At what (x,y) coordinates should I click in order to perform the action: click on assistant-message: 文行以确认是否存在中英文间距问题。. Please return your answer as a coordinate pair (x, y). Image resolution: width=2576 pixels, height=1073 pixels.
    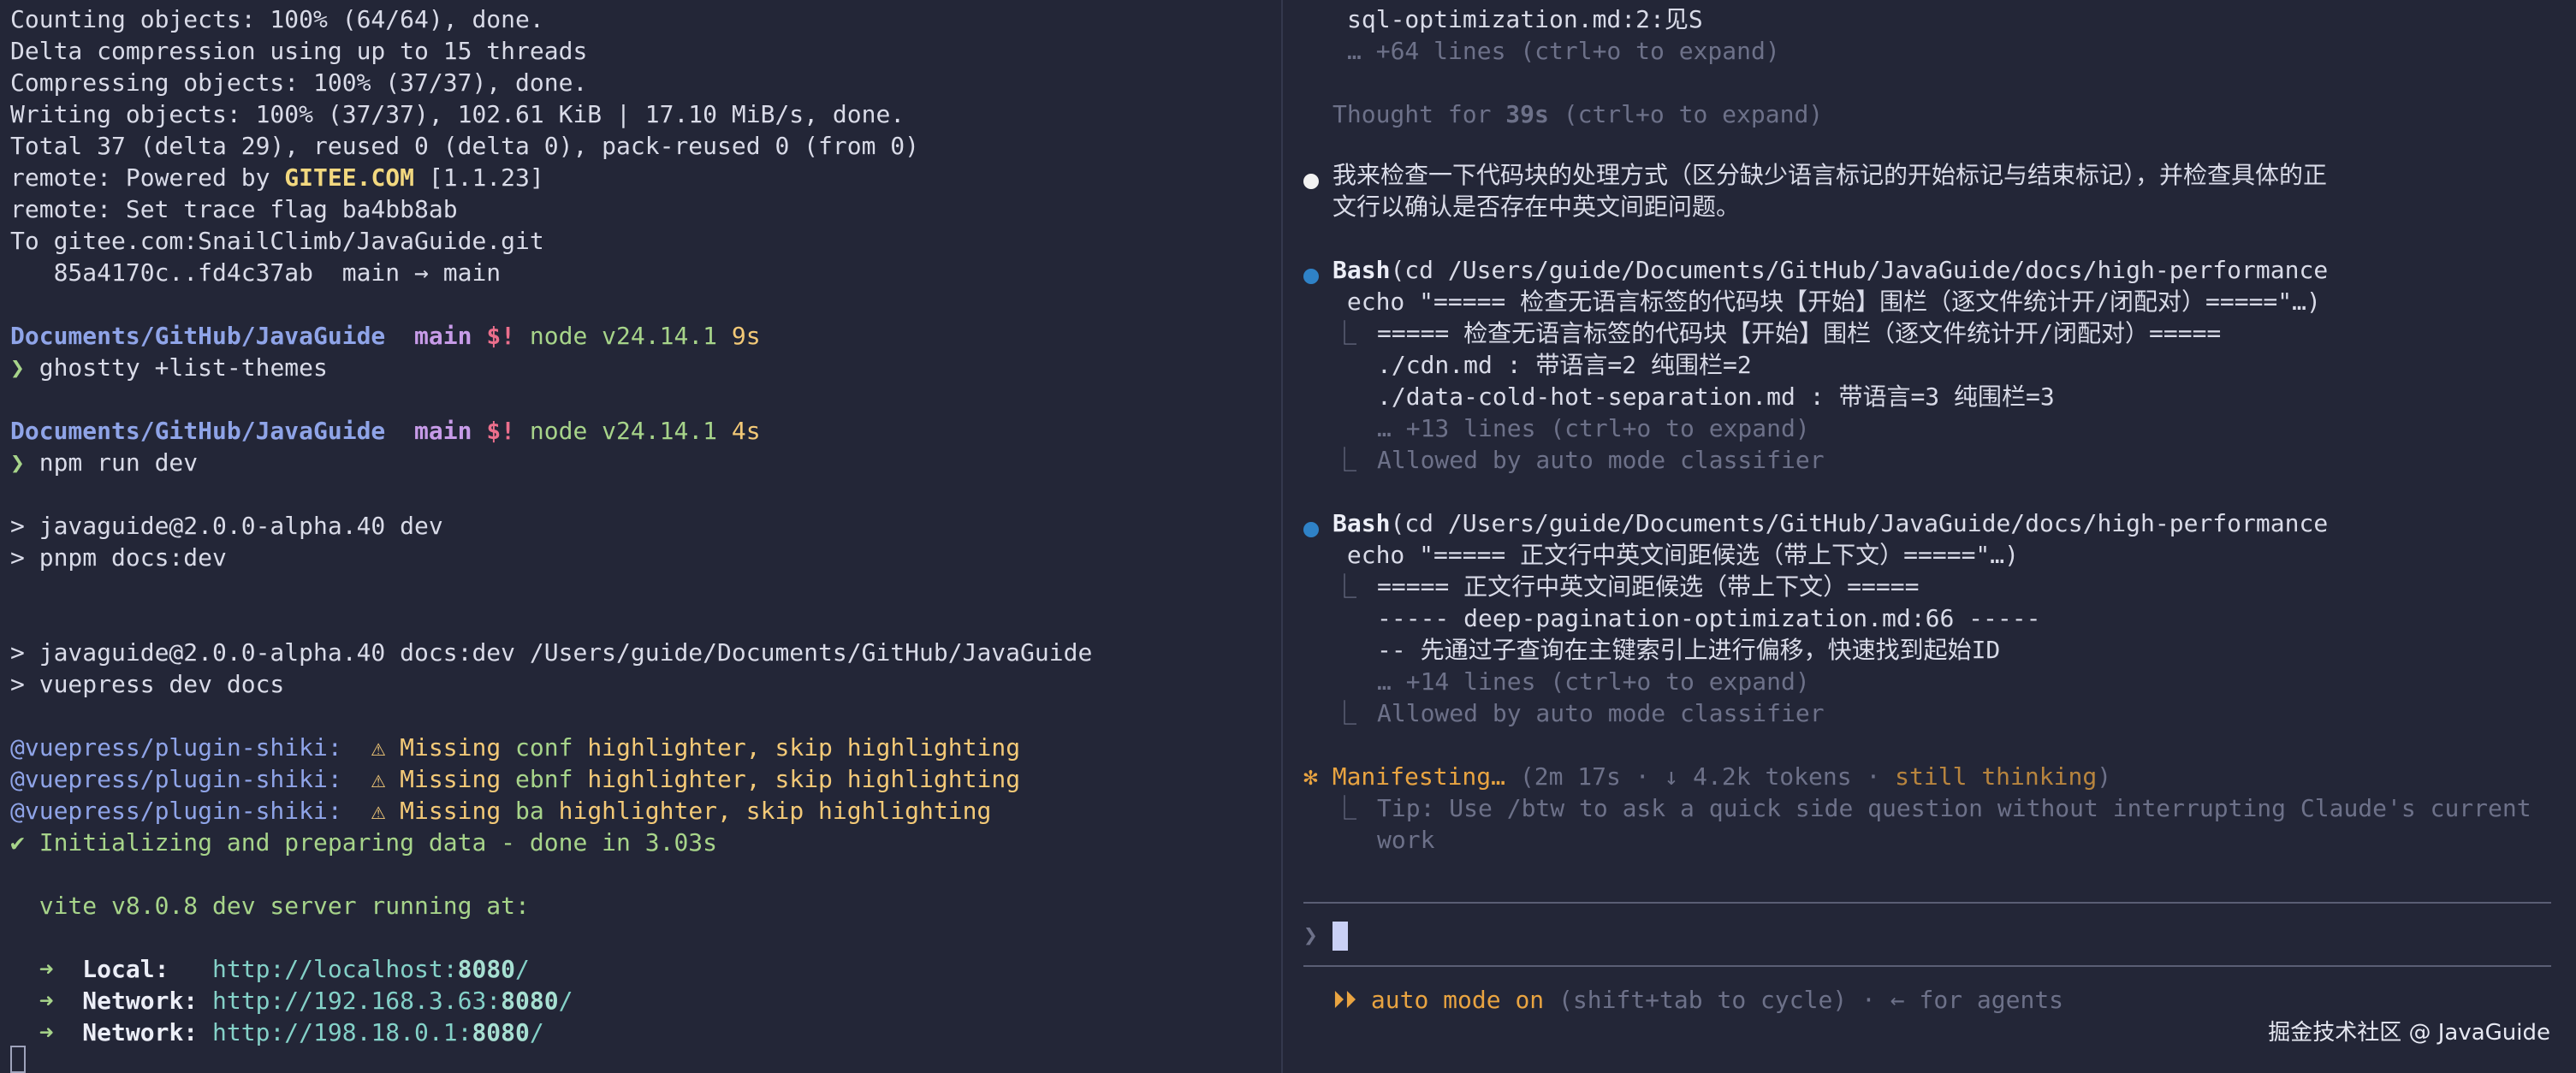
    Looking at the image, I should click on (1537, 207).